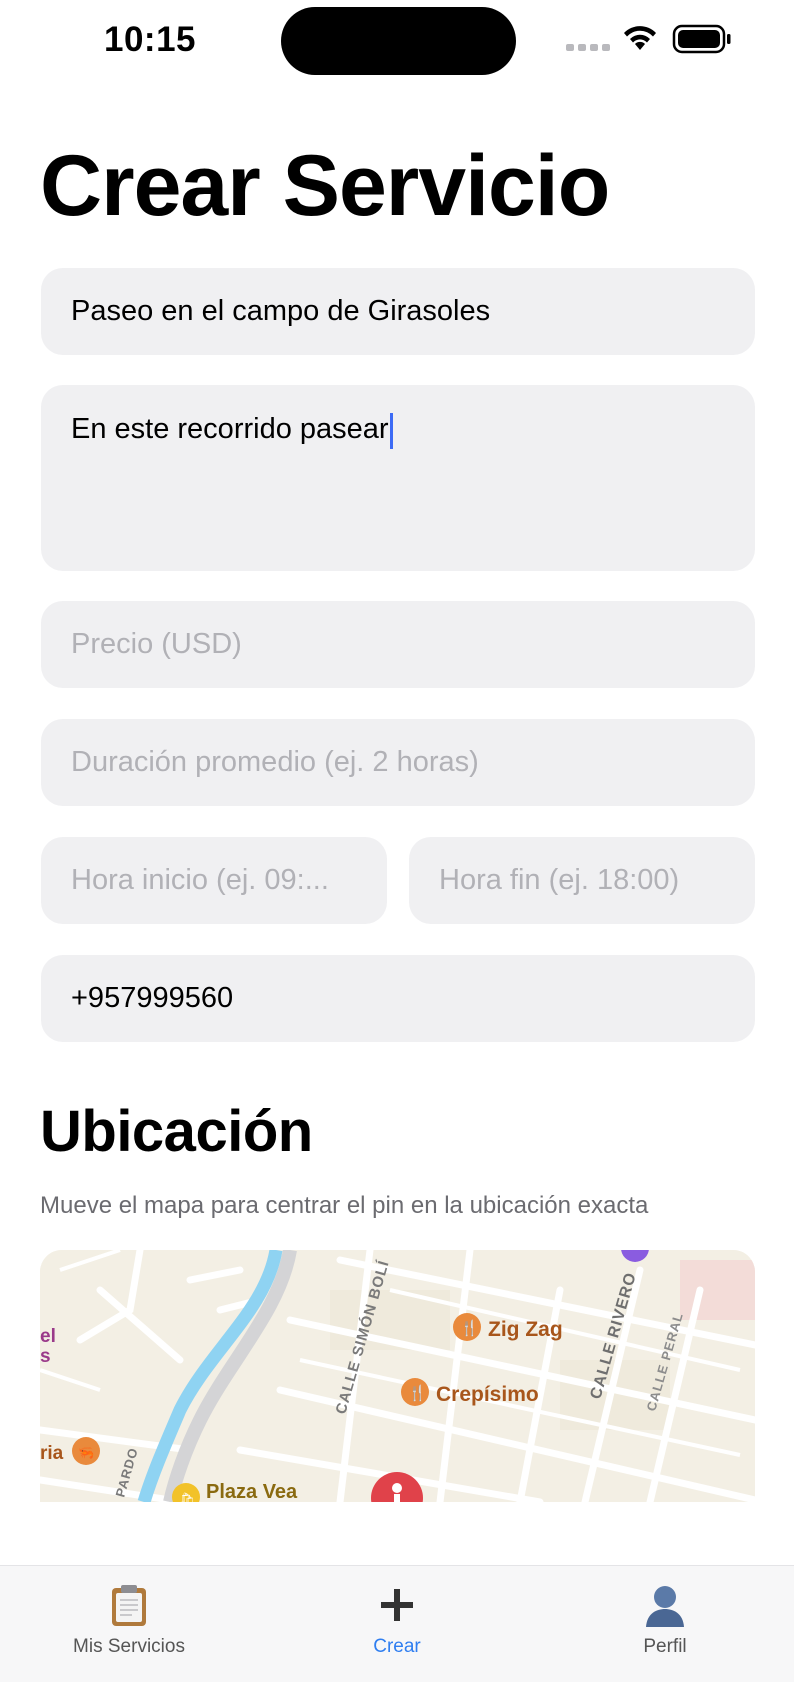 The image size is (794, 1682). What do you see at coordinates (156, 644) in the screenshot?
I see `price-placeholder: Precio (USD)` at bounding box center [156, 644].